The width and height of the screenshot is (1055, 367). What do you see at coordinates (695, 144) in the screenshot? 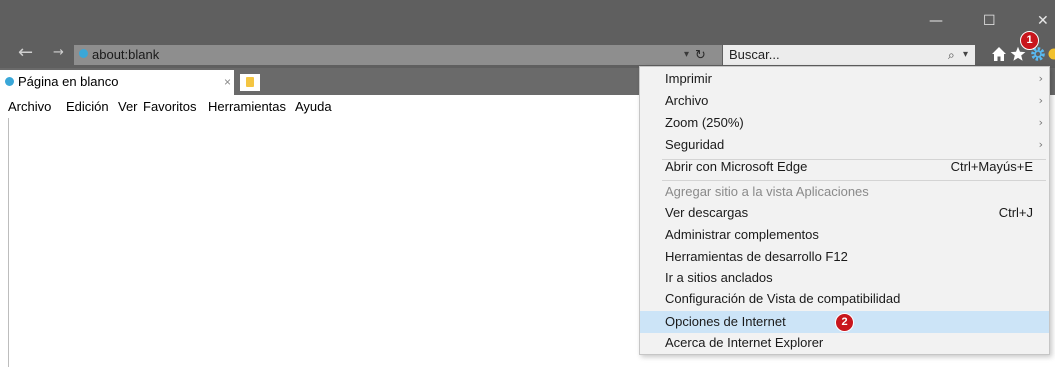
I see `menu-item-label: Seguridad` at bounding box center [695, 144].